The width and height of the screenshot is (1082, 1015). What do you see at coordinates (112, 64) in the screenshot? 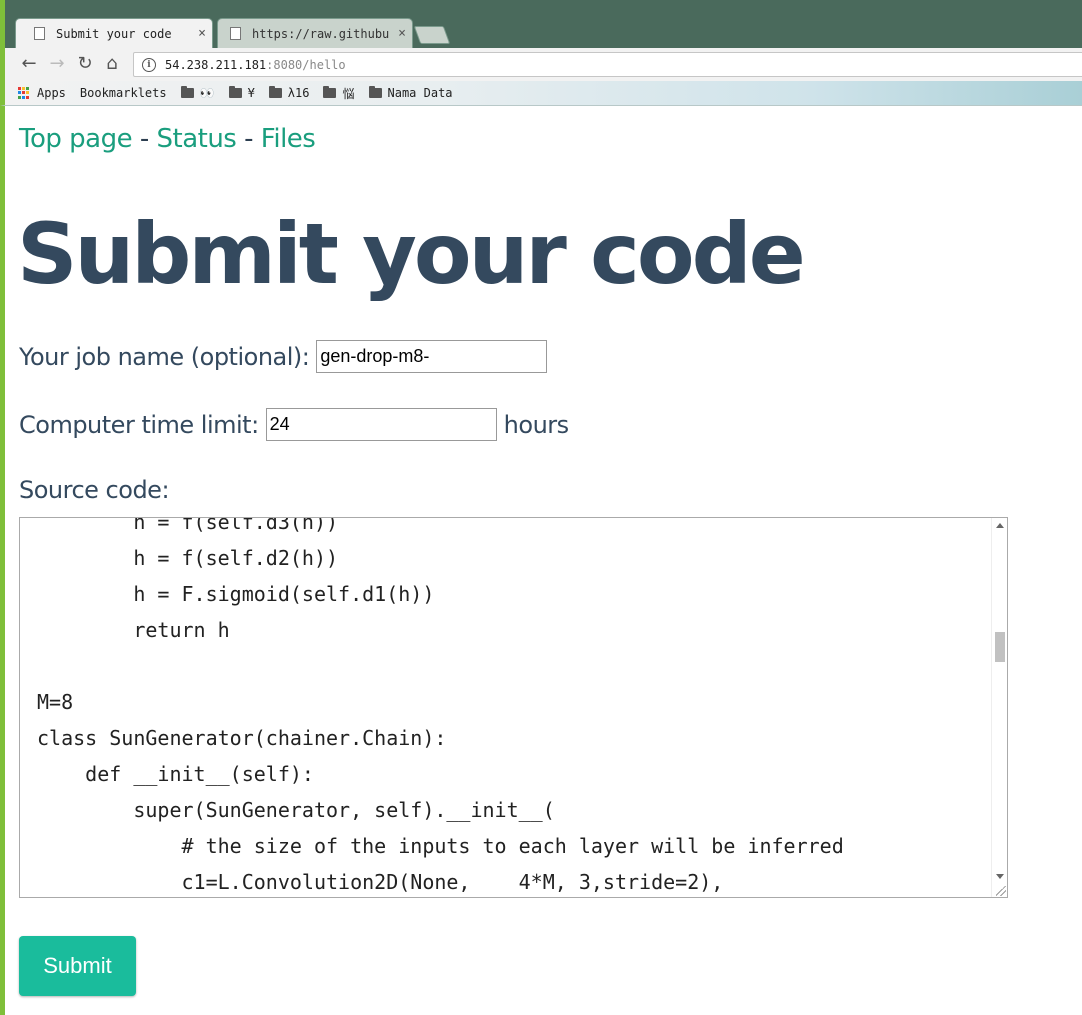
I see `home-icon: ⌂` at bounding box center [112, 64].